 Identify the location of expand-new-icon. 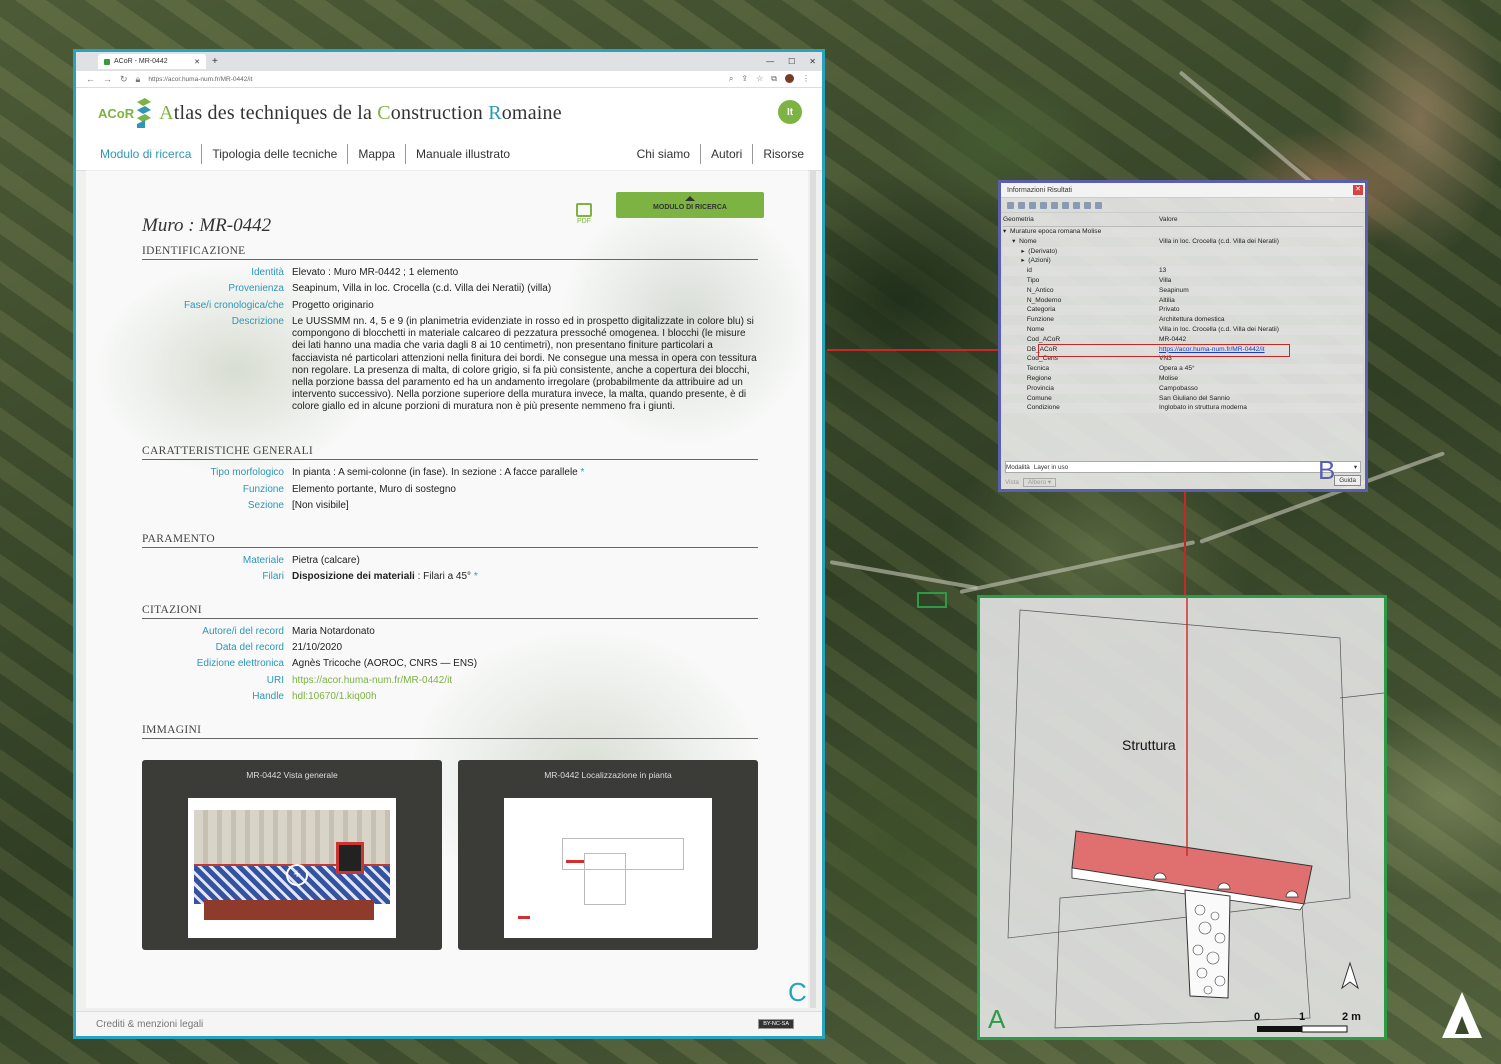
(1032, 205).